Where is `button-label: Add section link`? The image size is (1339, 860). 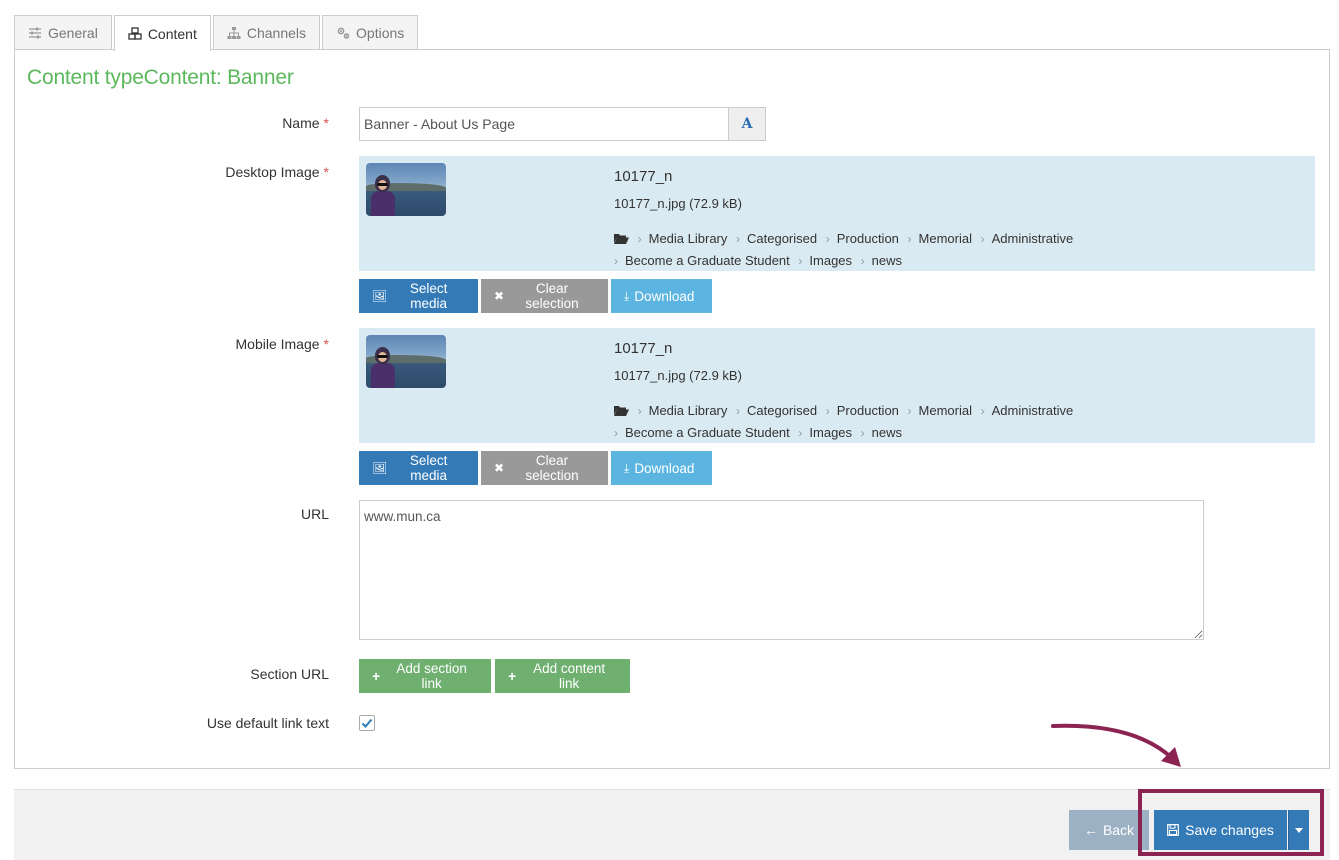
button-label: Add section link is located at coordinates (431, 676).